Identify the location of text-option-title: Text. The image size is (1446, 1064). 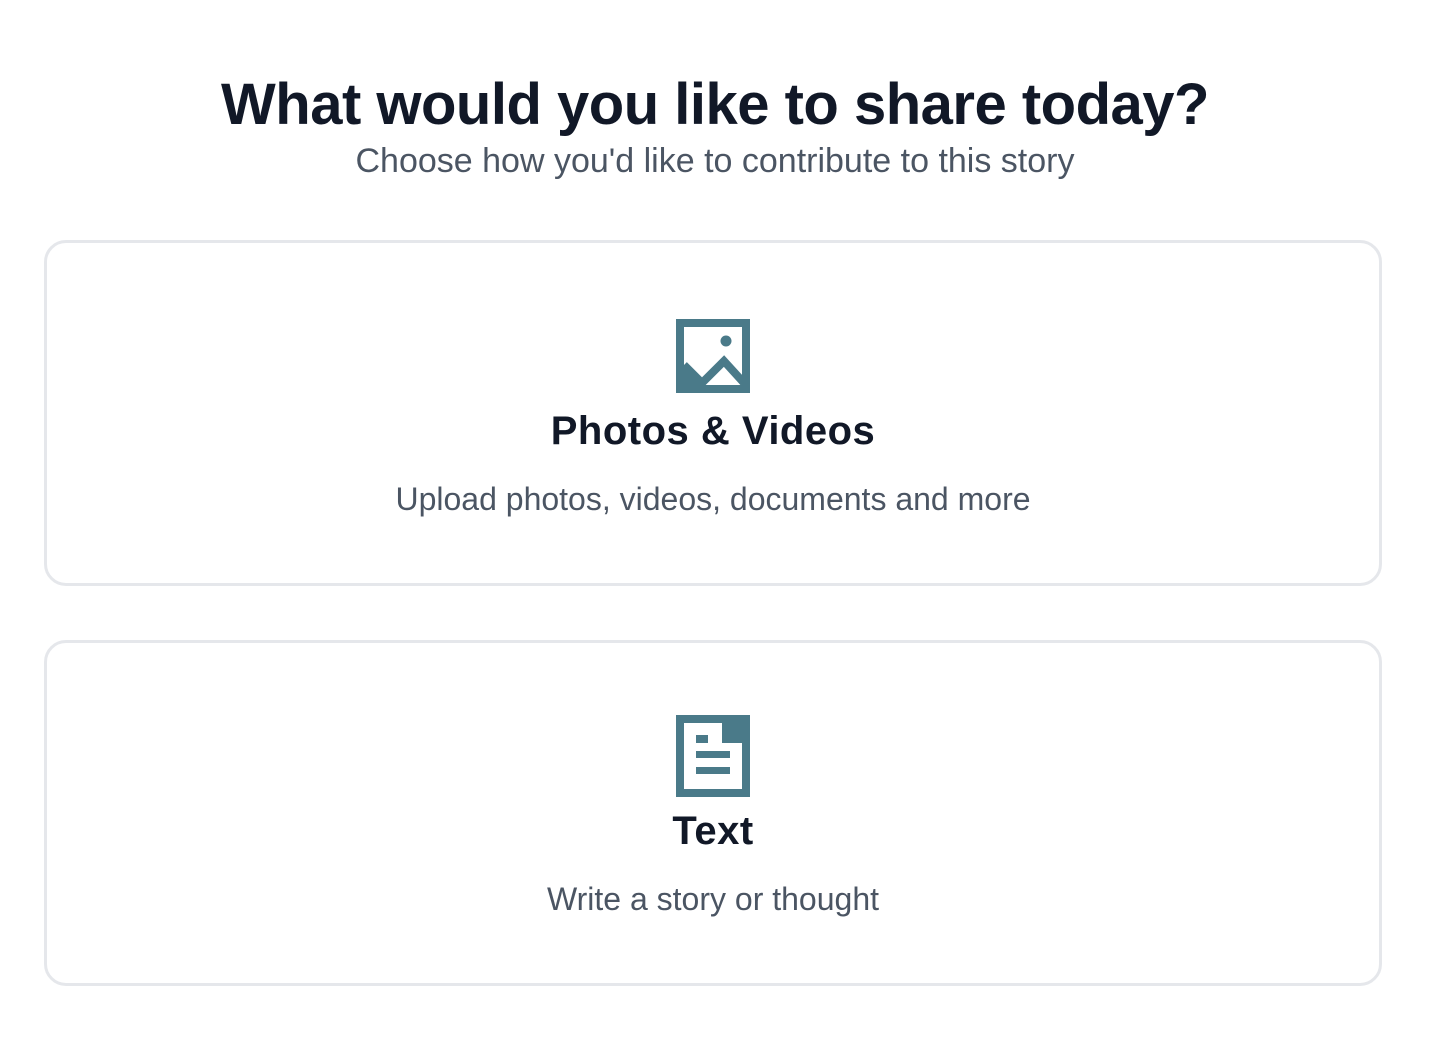
(713, 831).